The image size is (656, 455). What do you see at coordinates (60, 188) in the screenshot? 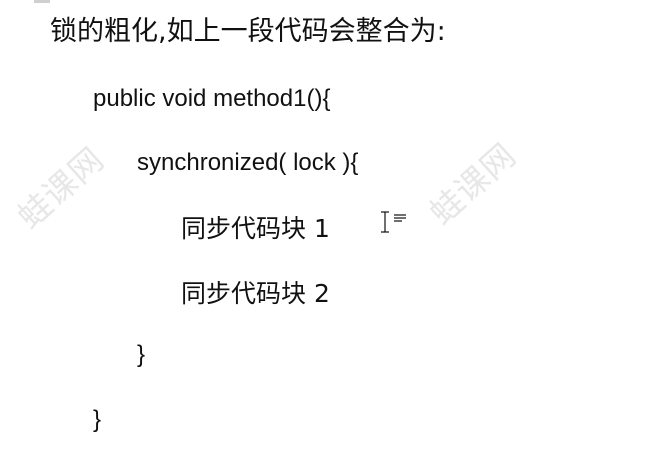
I see `watermark-left: 蛙课网` at bounding box center [60, 188].